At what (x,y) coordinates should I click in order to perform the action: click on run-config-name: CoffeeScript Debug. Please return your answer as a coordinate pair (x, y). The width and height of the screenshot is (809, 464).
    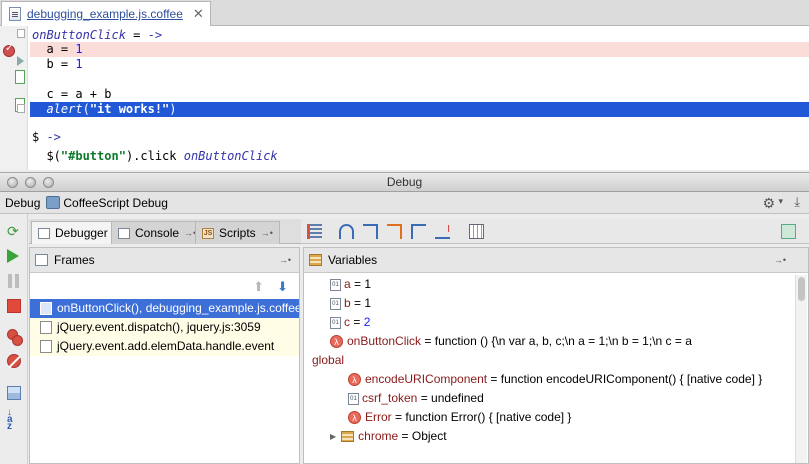
    Looking at the image, I should click on (115, 203).